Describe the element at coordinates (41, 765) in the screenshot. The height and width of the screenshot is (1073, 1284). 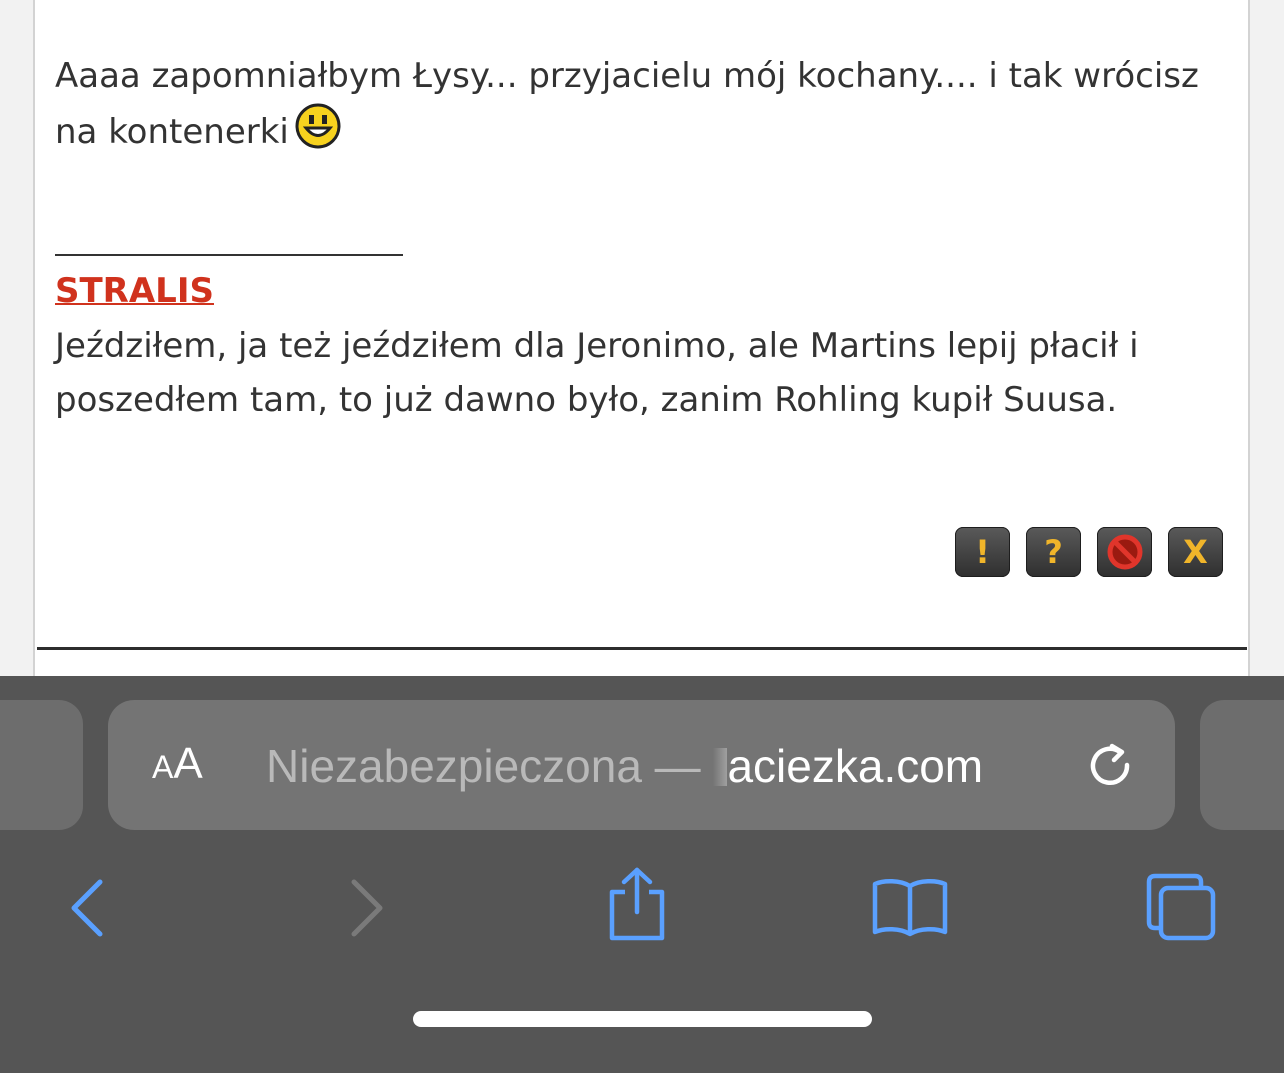
I see `previous-tab-preview` at that location.